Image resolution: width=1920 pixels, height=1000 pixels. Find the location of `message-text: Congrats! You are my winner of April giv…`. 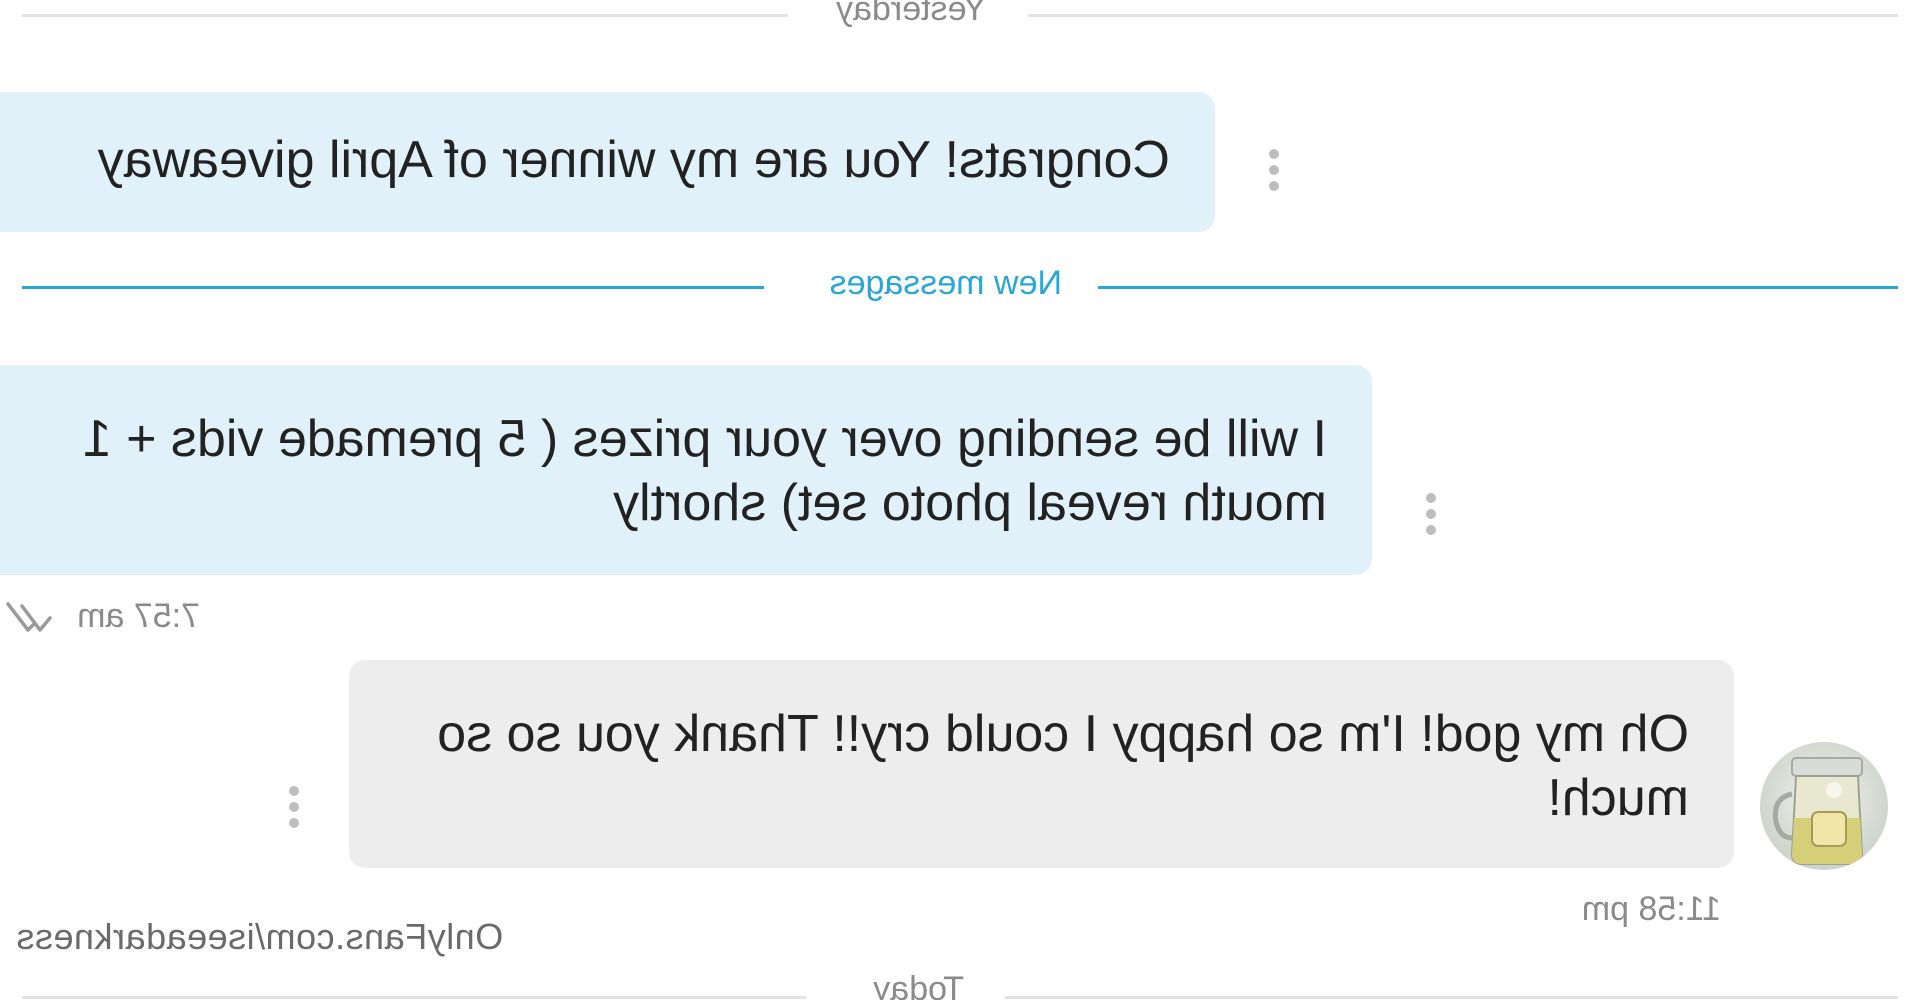

message-text: Congrats! You are my winner of April giv… is located at coordinates (633, 160).